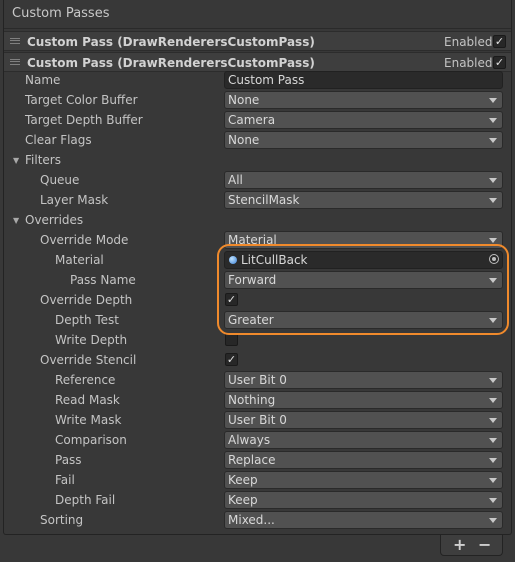  I want to click on write-mask-label: Write Mask, so click(88, 420).